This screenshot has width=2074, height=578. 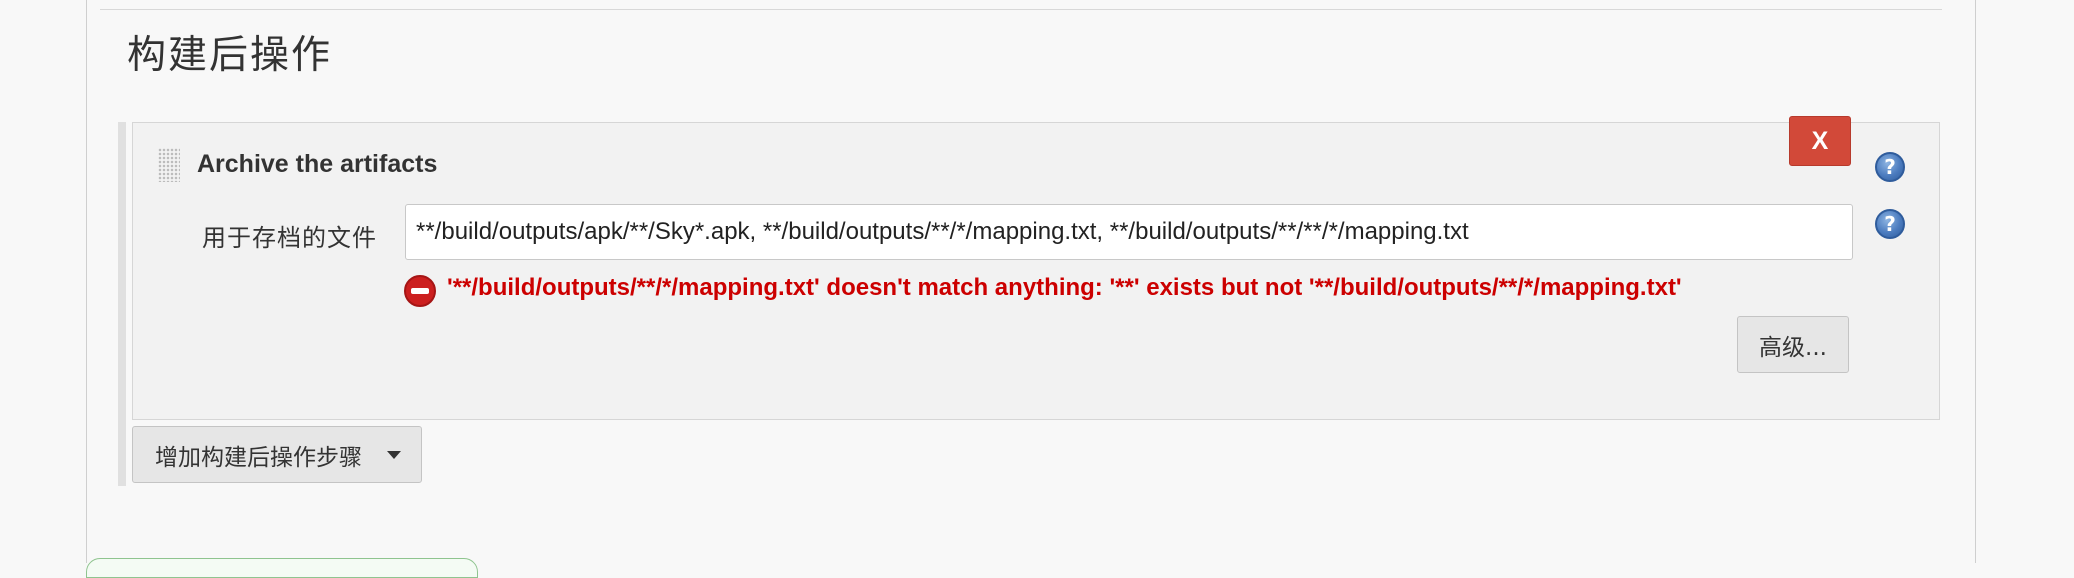 What do you see at coordinates (169, 165) in the screenshot?
I see `drag-handle-icon` at bounding box center [169, 165].